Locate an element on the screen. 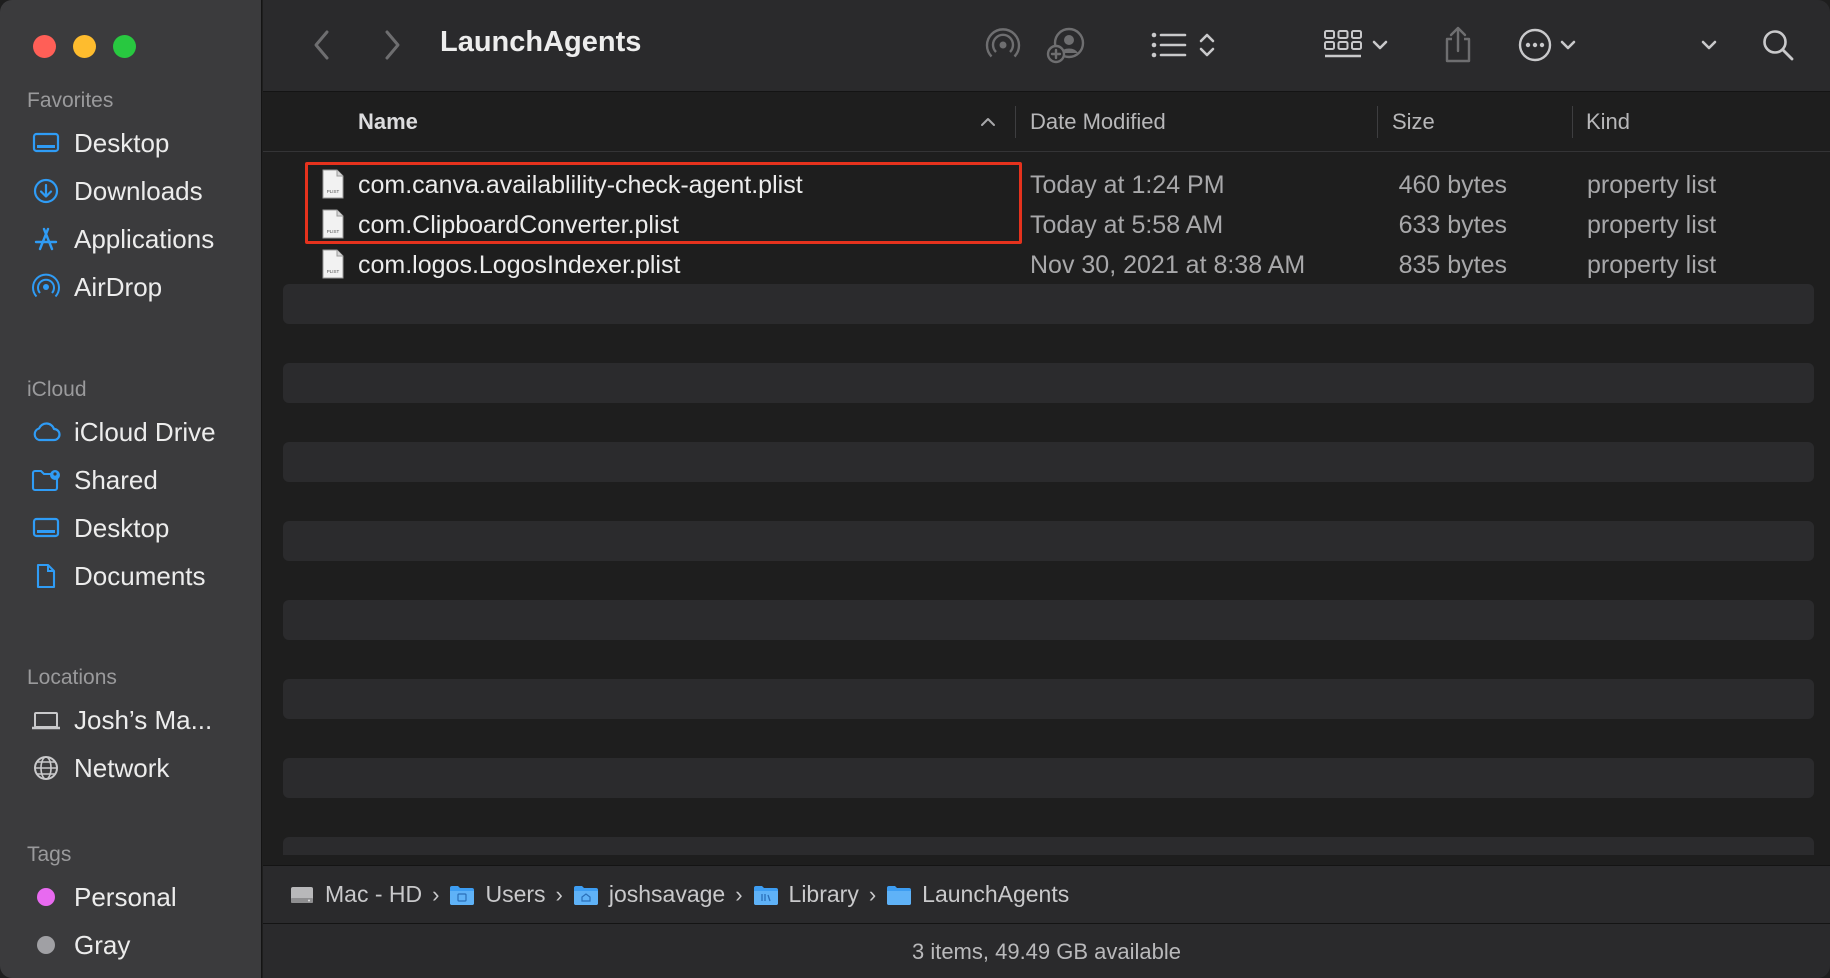  file-name: com.ClipboardConverter.plist is located at coordinates (518, 225).